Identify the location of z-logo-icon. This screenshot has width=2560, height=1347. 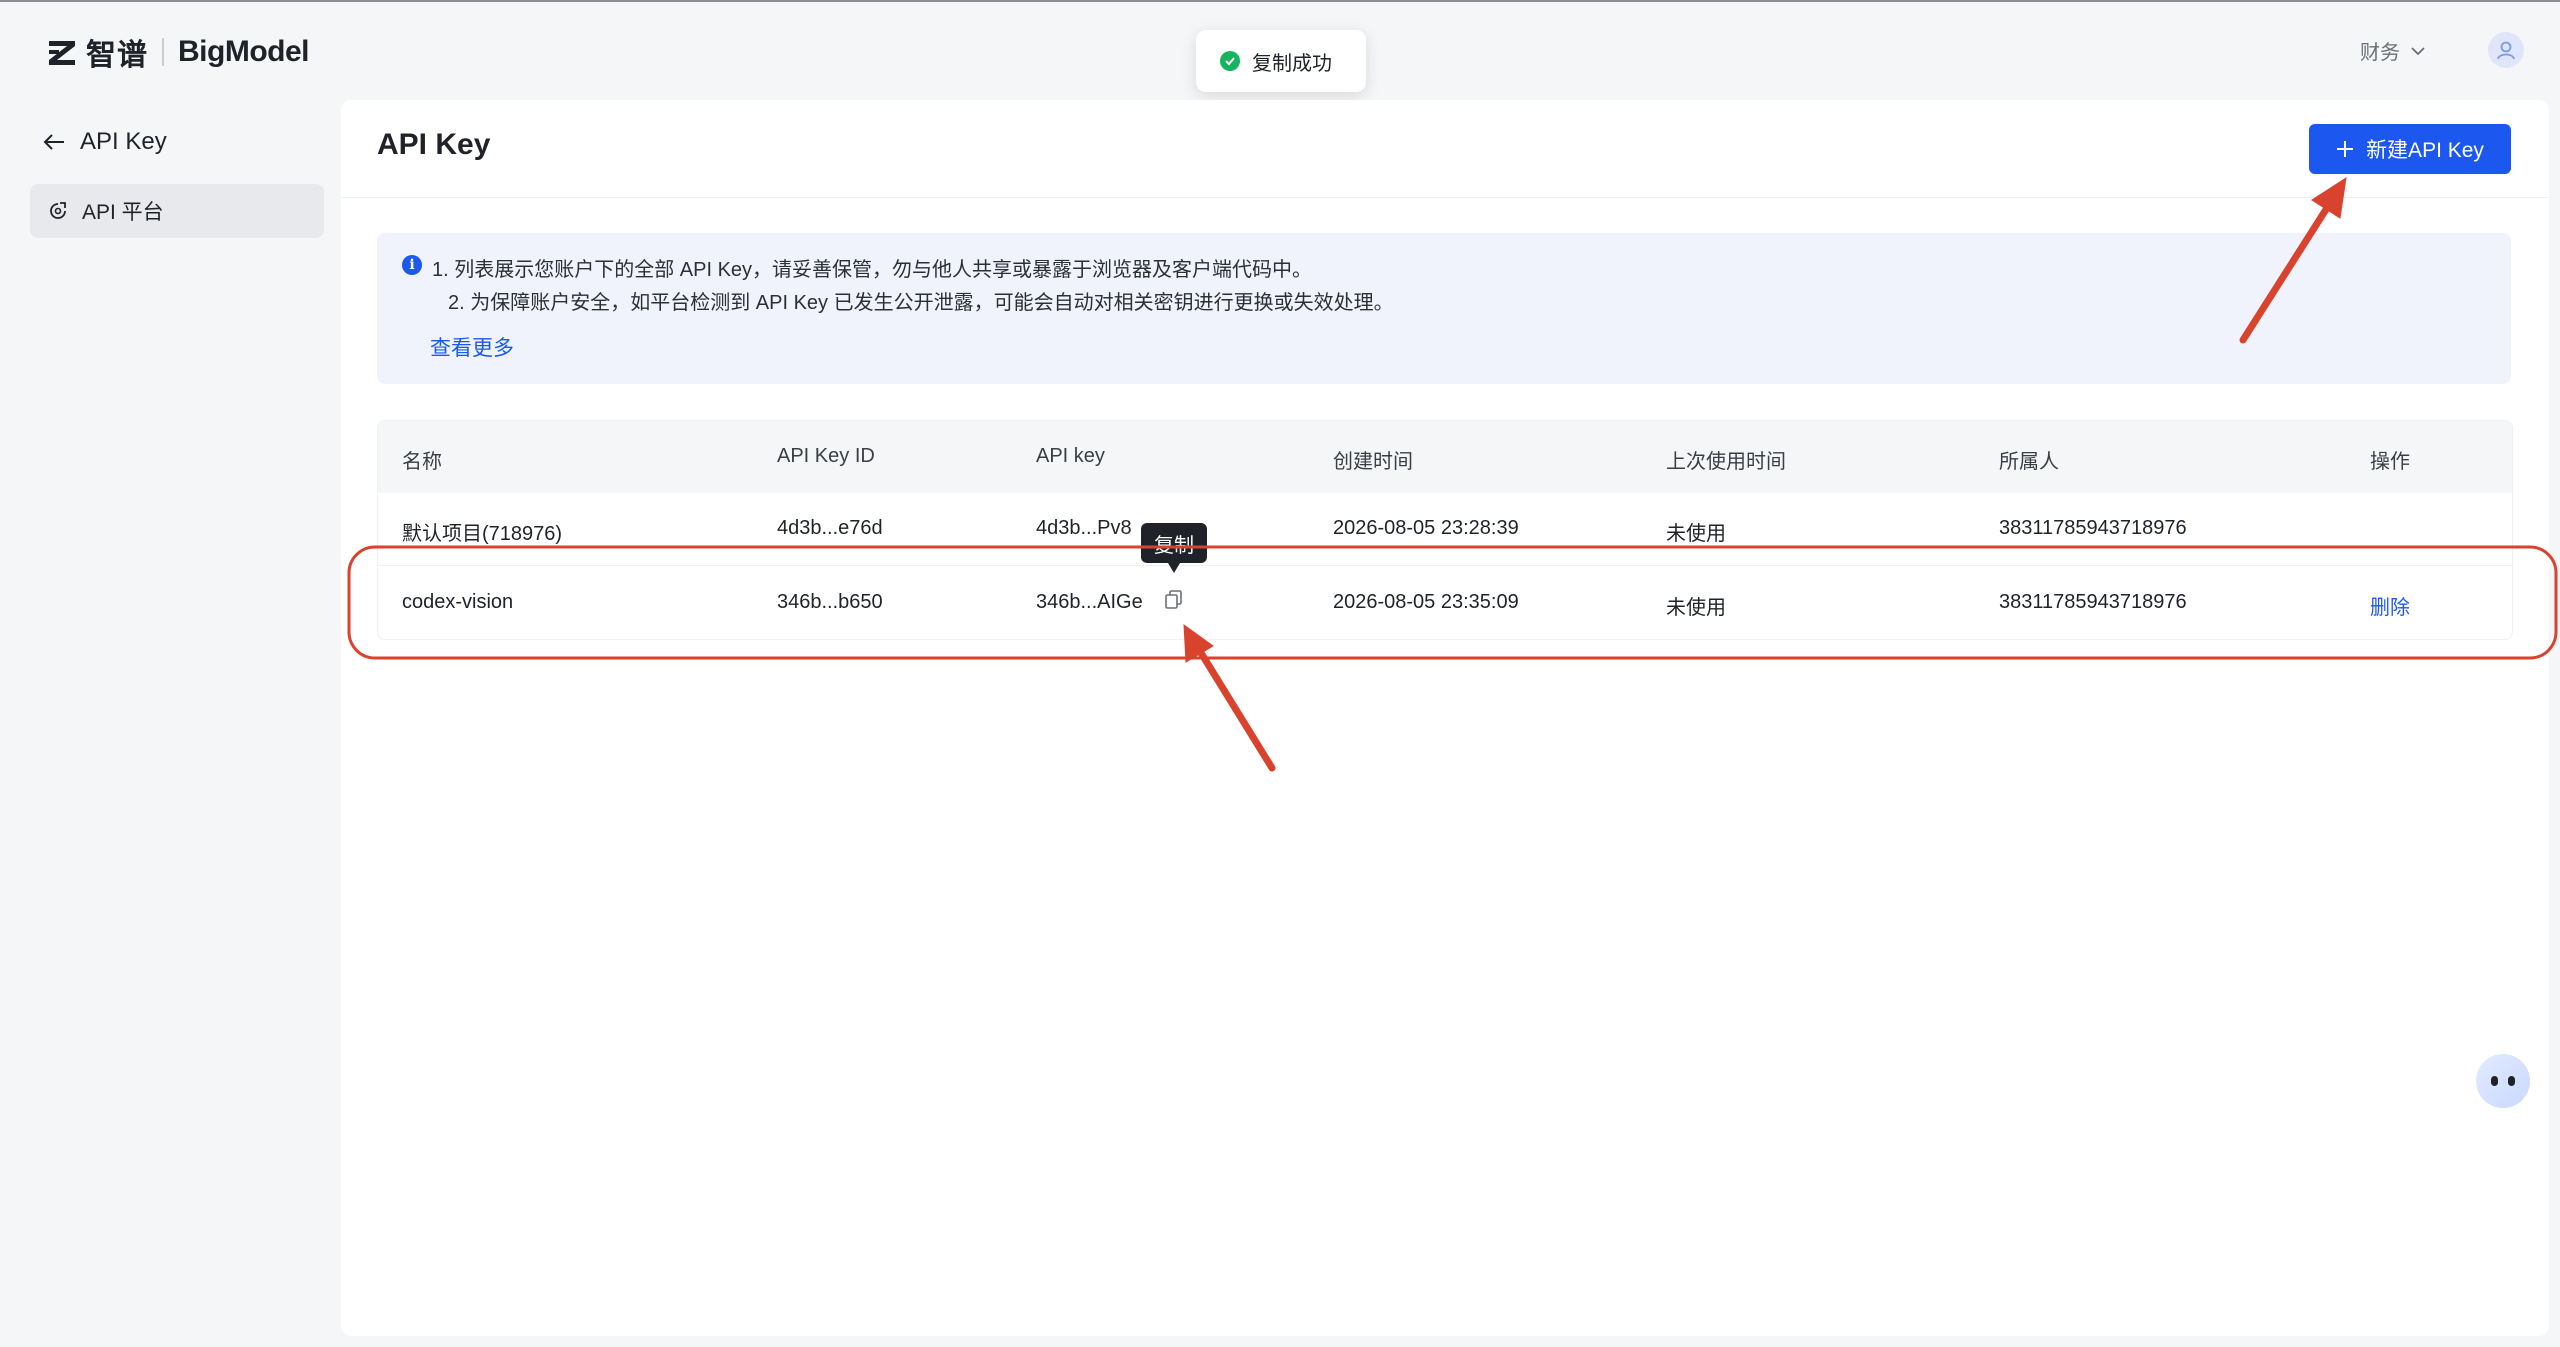
(62, 53).